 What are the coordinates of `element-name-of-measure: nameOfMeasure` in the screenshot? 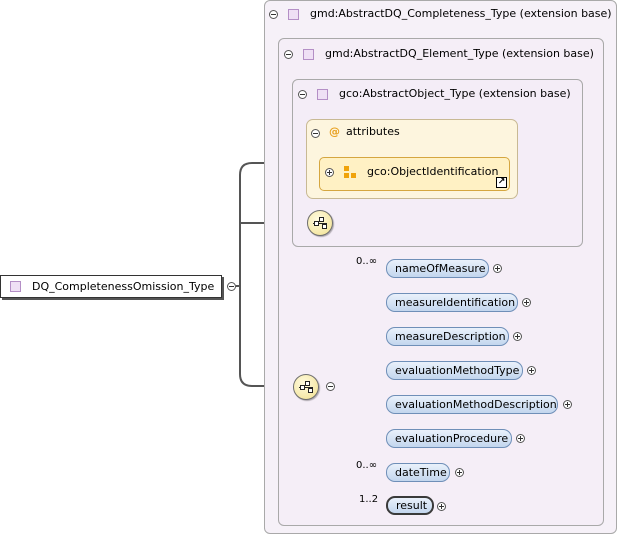 It's located at (437, 268).